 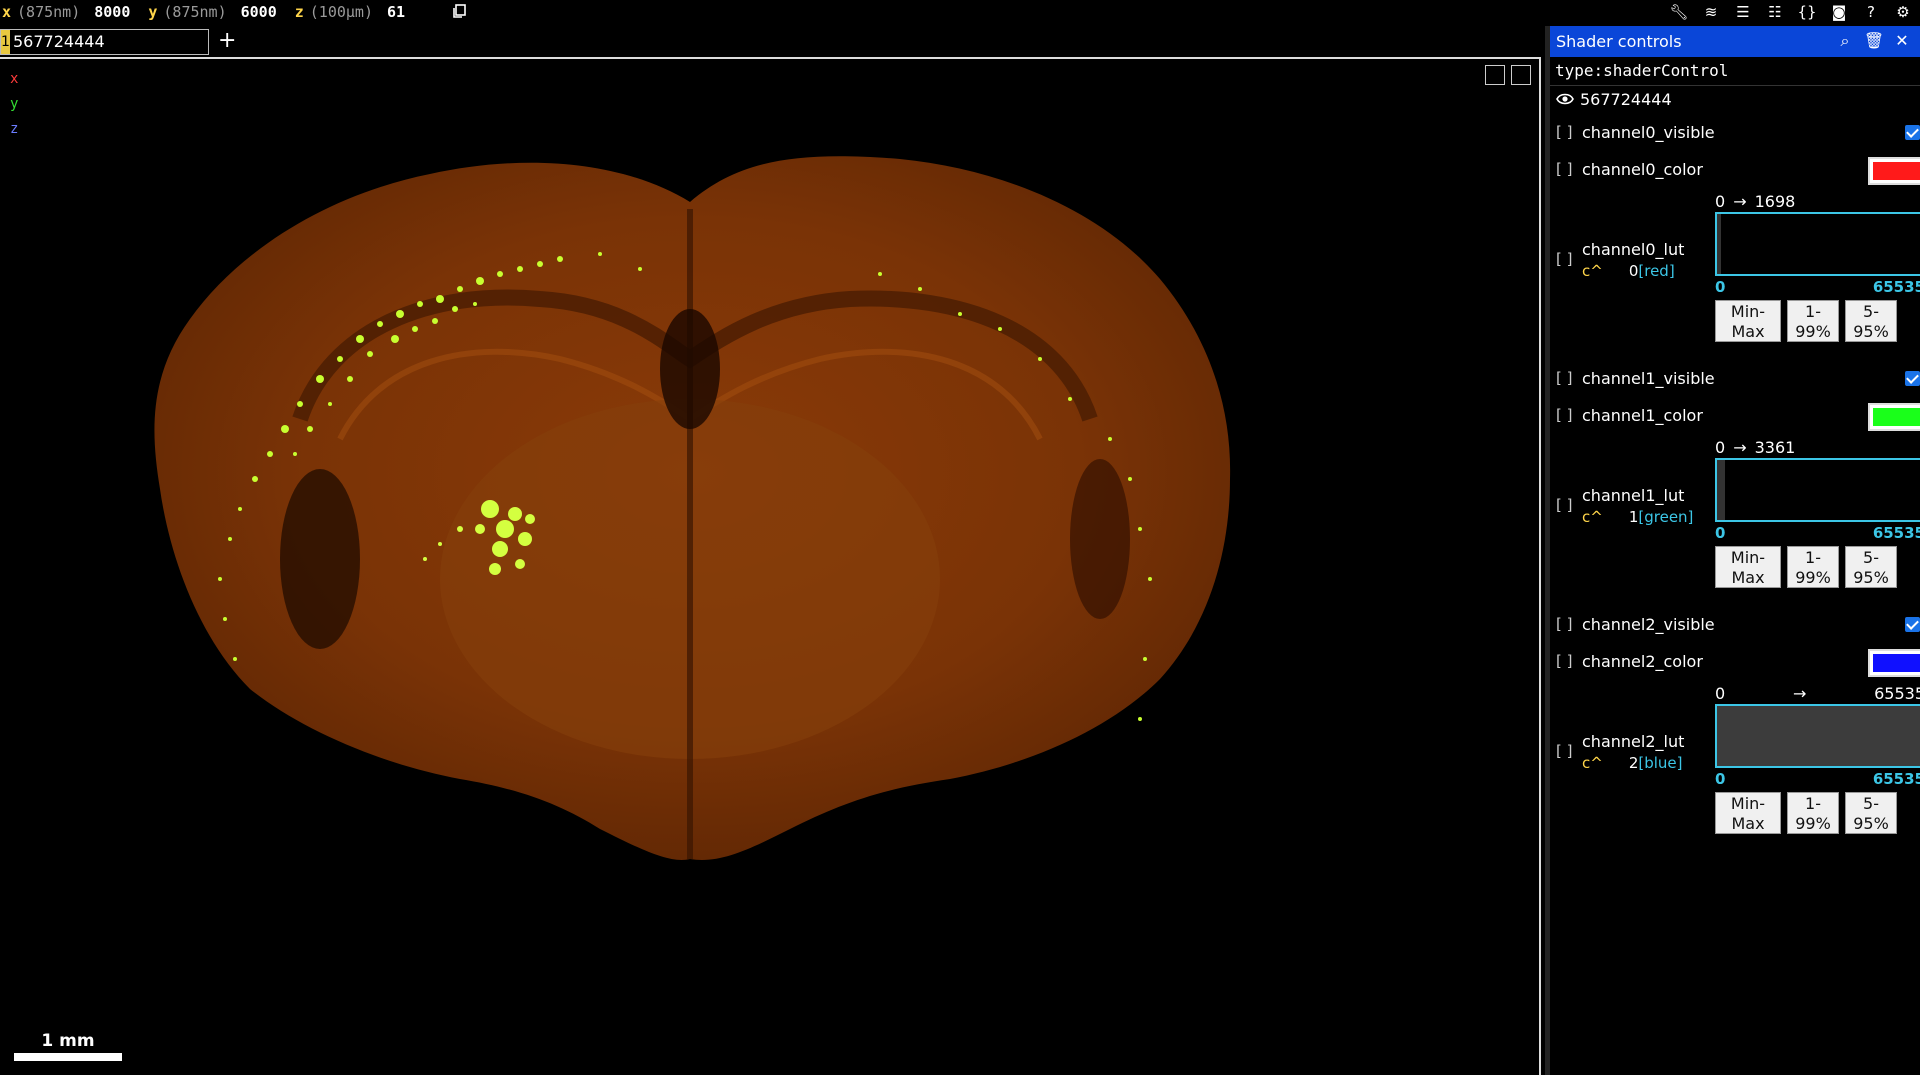 I want to click on channel0-visible-label: channel0_visible, so click(x=1648, y=132).